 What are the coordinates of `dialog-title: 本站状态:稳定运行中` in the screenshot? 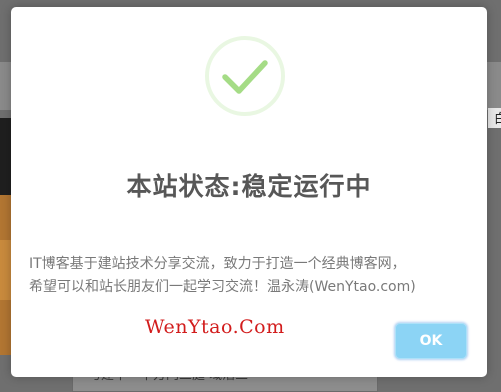 It's located at (249, 186).